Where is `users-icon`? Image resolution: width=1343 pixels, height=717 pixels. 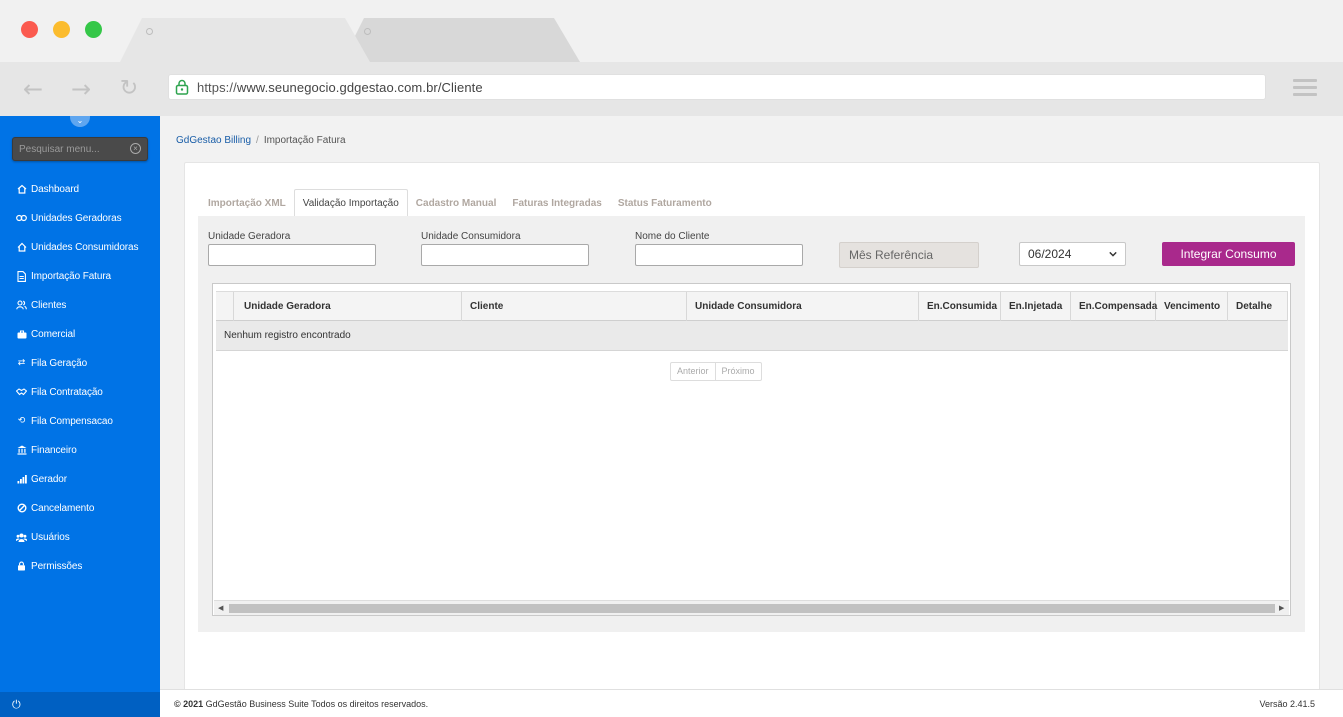 users-icon is located at coordinates (21, 305).